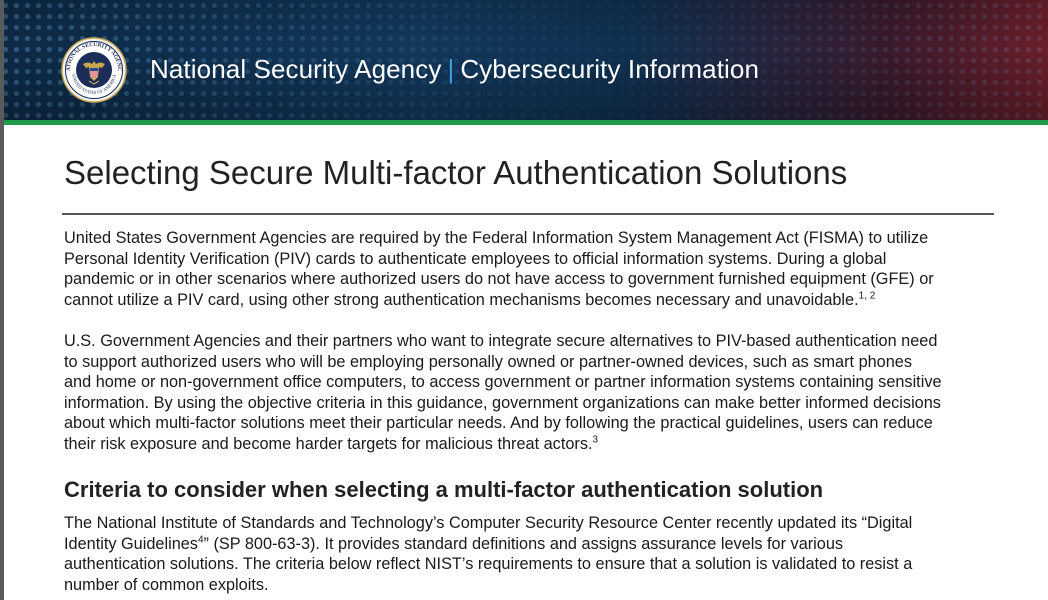 Image resolution: width=1048 pixels, height=600 pixels. What do you see at coordinates (524, 122) in the screenshot?
I see `header-green-rule` at bounding box center [524, 122].